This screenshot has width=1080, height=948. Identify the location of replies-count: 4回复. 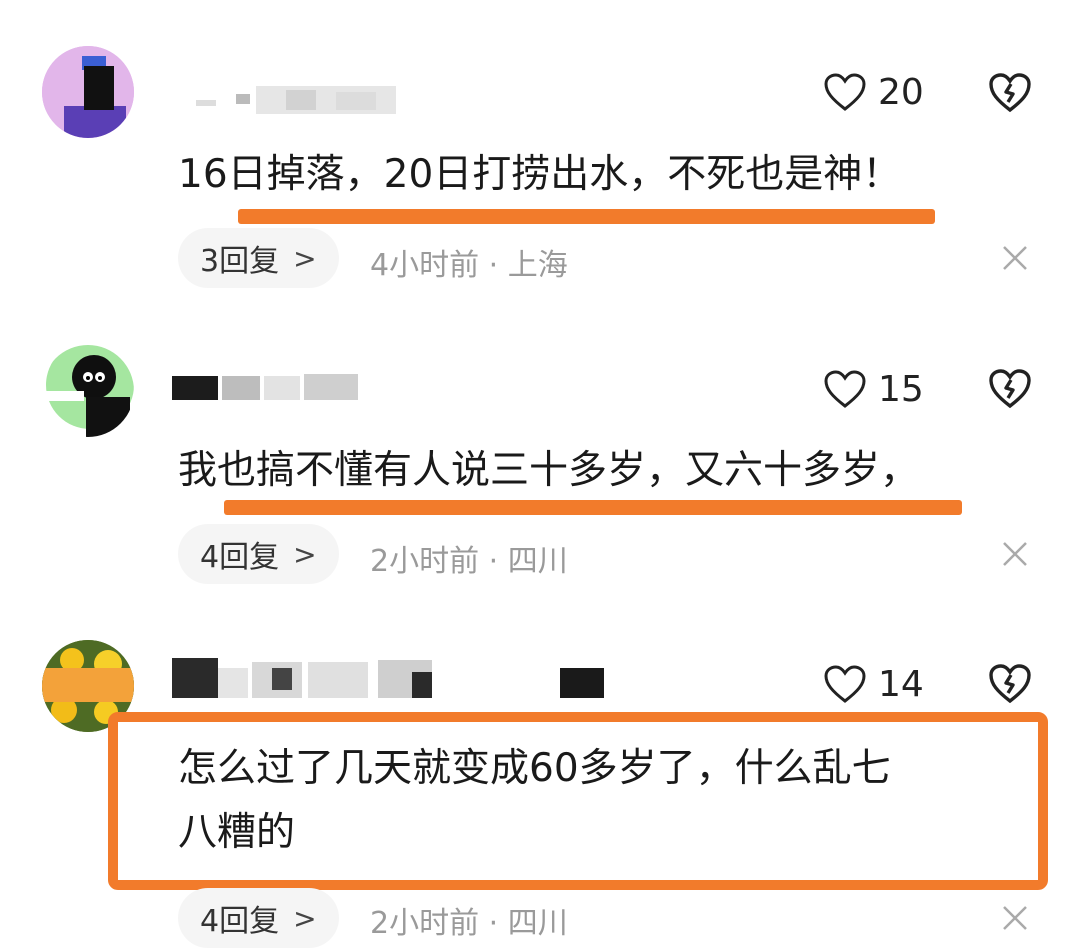
(240, 921).